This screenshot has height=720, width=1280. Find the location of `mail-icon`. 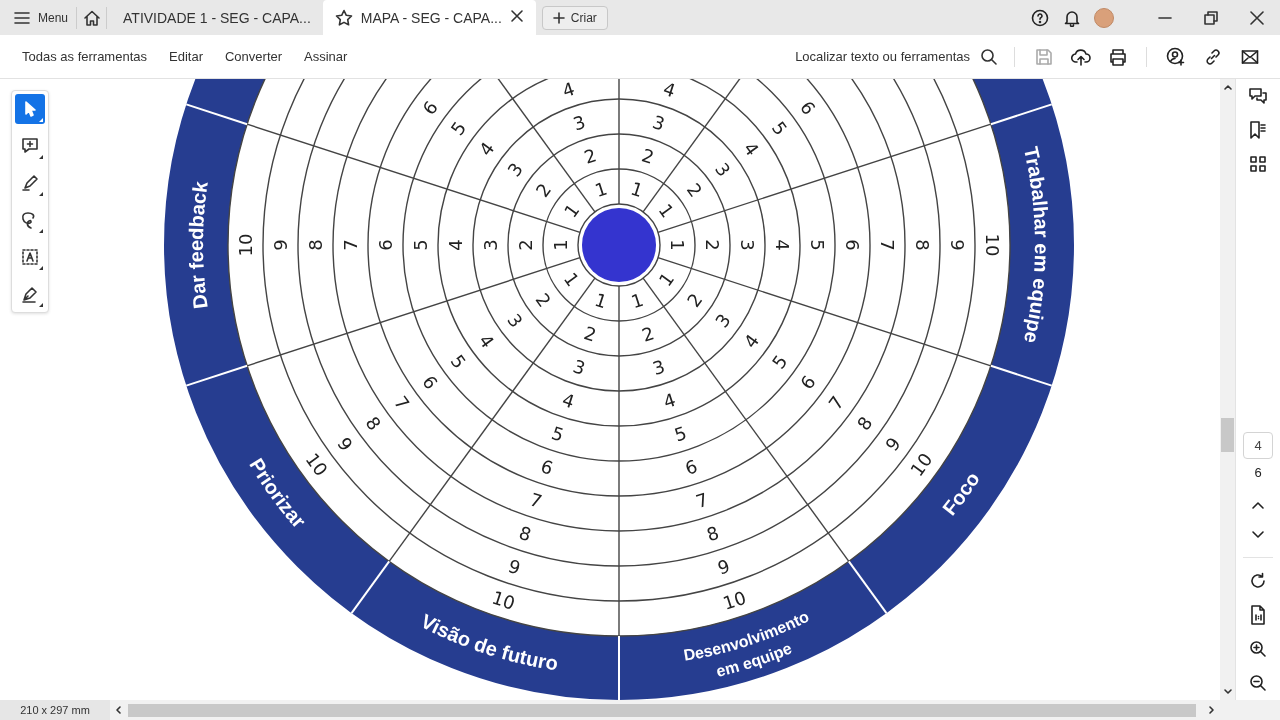

mail-icon is located at coordinates (1249, 56).